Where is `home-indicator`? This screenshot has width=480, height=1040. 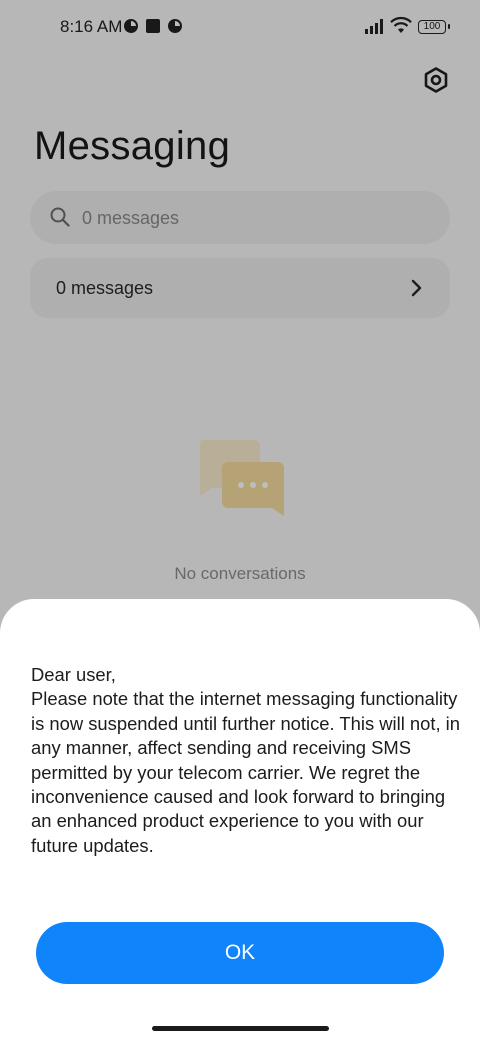 home-indicator is located at coordinates (240, 1028).